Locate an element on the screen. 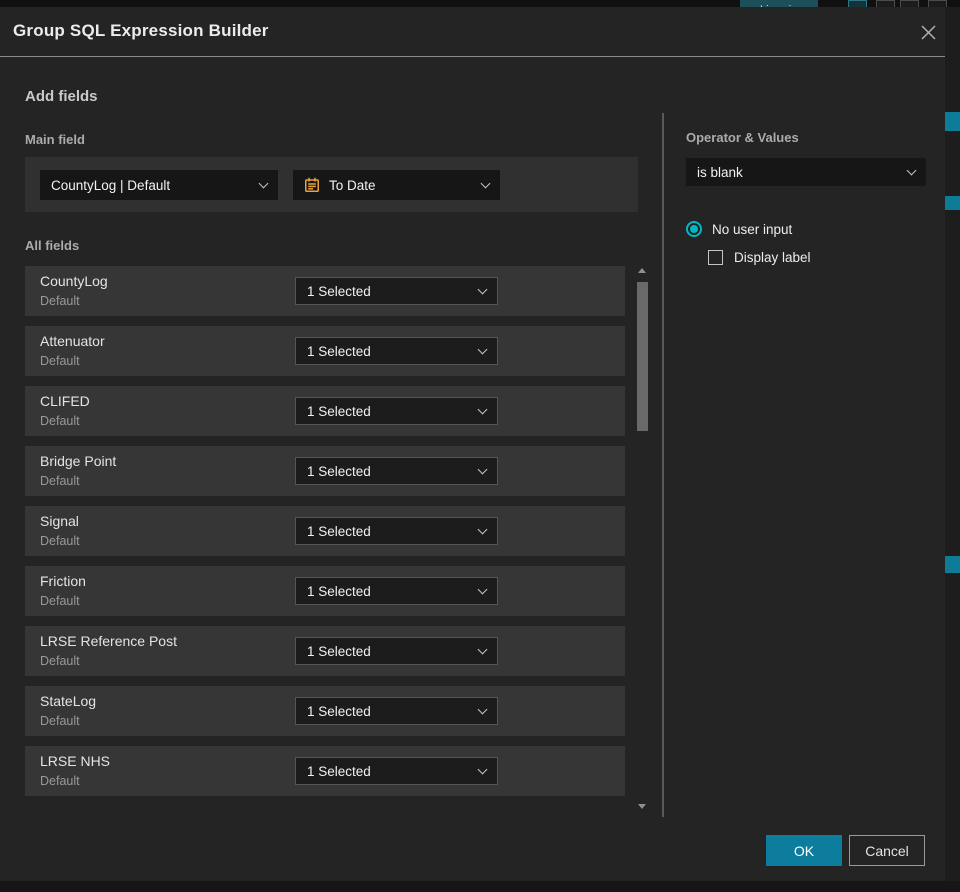 This screenshot has height=892, width=960. all-fields-label: All fields is located at coordinates (52, 245).